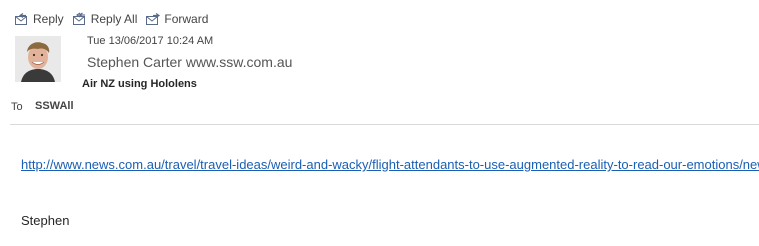 The image size is (759, 246). I want to click on sender-name: Stephen Carter www.ssw.com.au, so click(189, 62).